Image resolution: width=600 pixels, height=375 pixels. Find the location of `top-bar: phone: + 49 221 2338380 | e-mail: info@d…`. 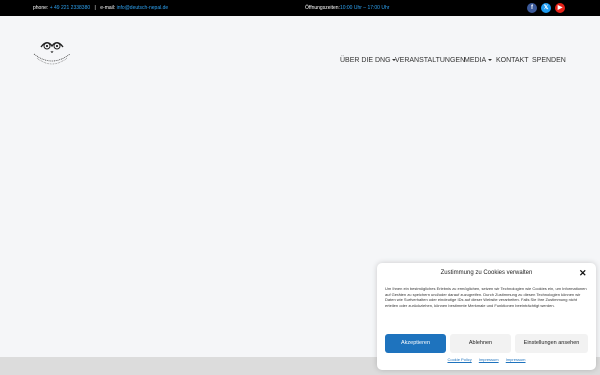

top-bar: phone: + 49 221 2338380 | e-mail: info@d… is located at coordinates (300, 8).